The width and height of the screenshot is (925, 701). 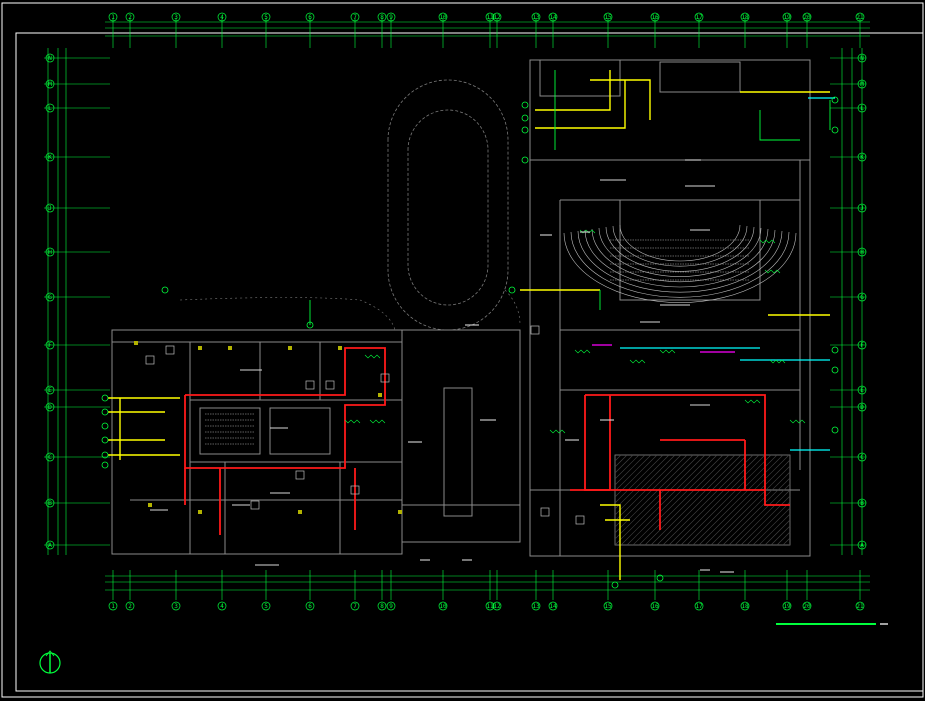 I want to click on axis-bubble-bottom: 7, so click(x=355, y=606).